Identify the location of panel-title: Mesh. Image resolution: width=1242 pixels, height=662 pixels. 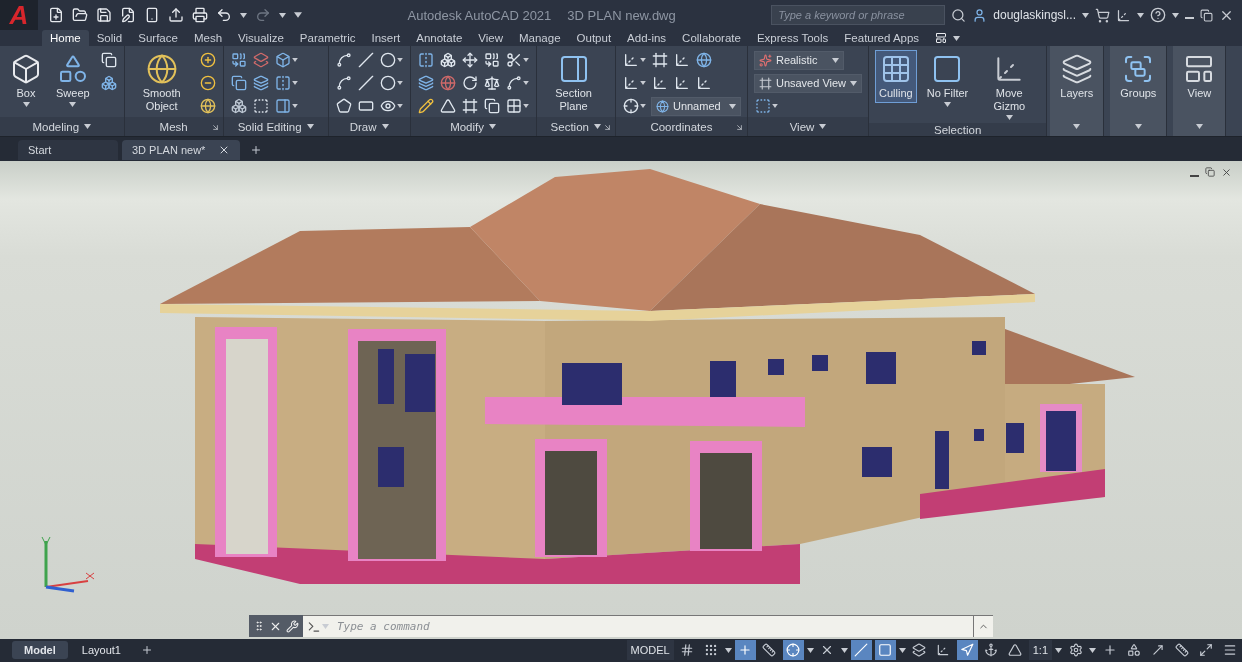
(173, 126).